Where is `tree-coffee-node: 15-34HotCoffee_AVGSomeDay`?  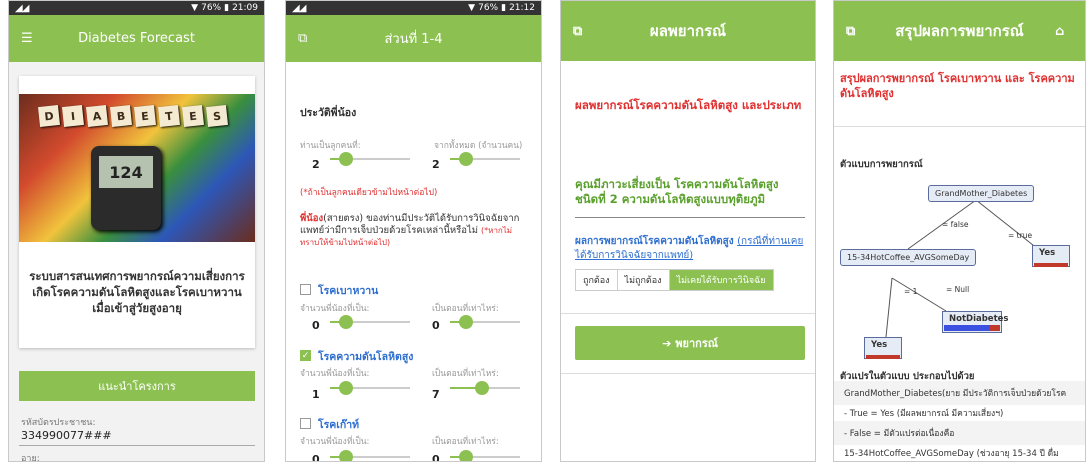 tree-coffee-node: 15-34HotCoffee_AVGSomeDay is located at coordinates (908, 257).